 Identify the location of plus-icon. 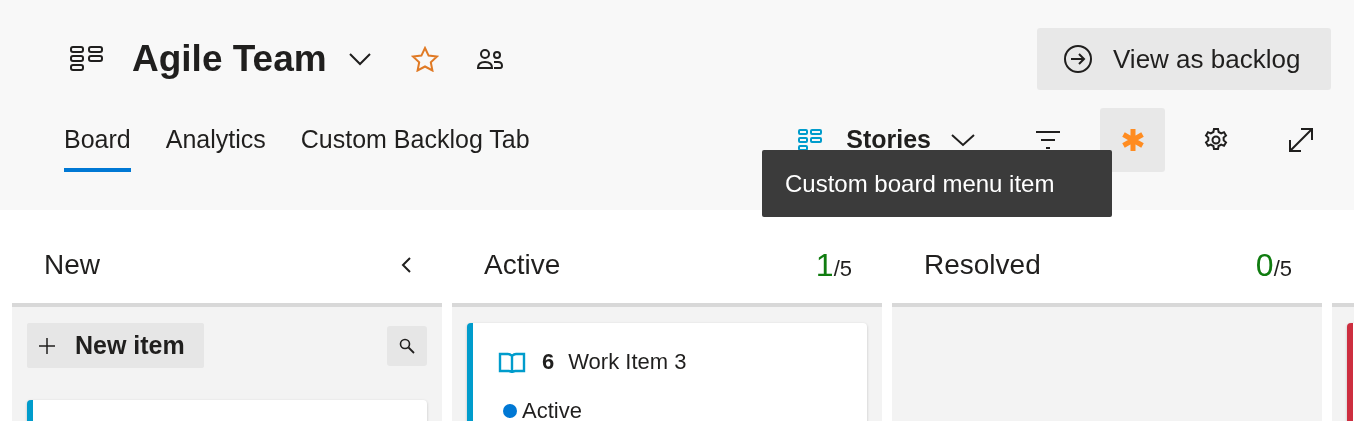
(47, 345).